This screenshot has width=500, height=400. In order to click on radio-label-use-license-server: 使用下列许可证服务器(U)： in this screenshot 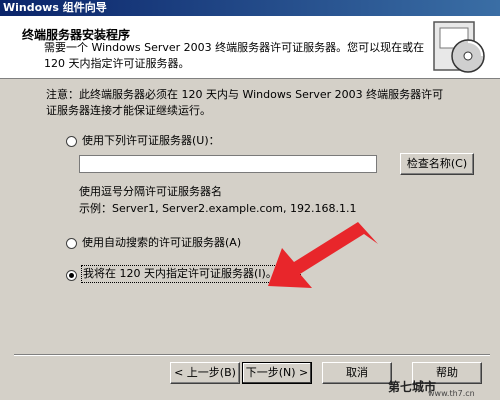, I will do `click(151, 140)`.